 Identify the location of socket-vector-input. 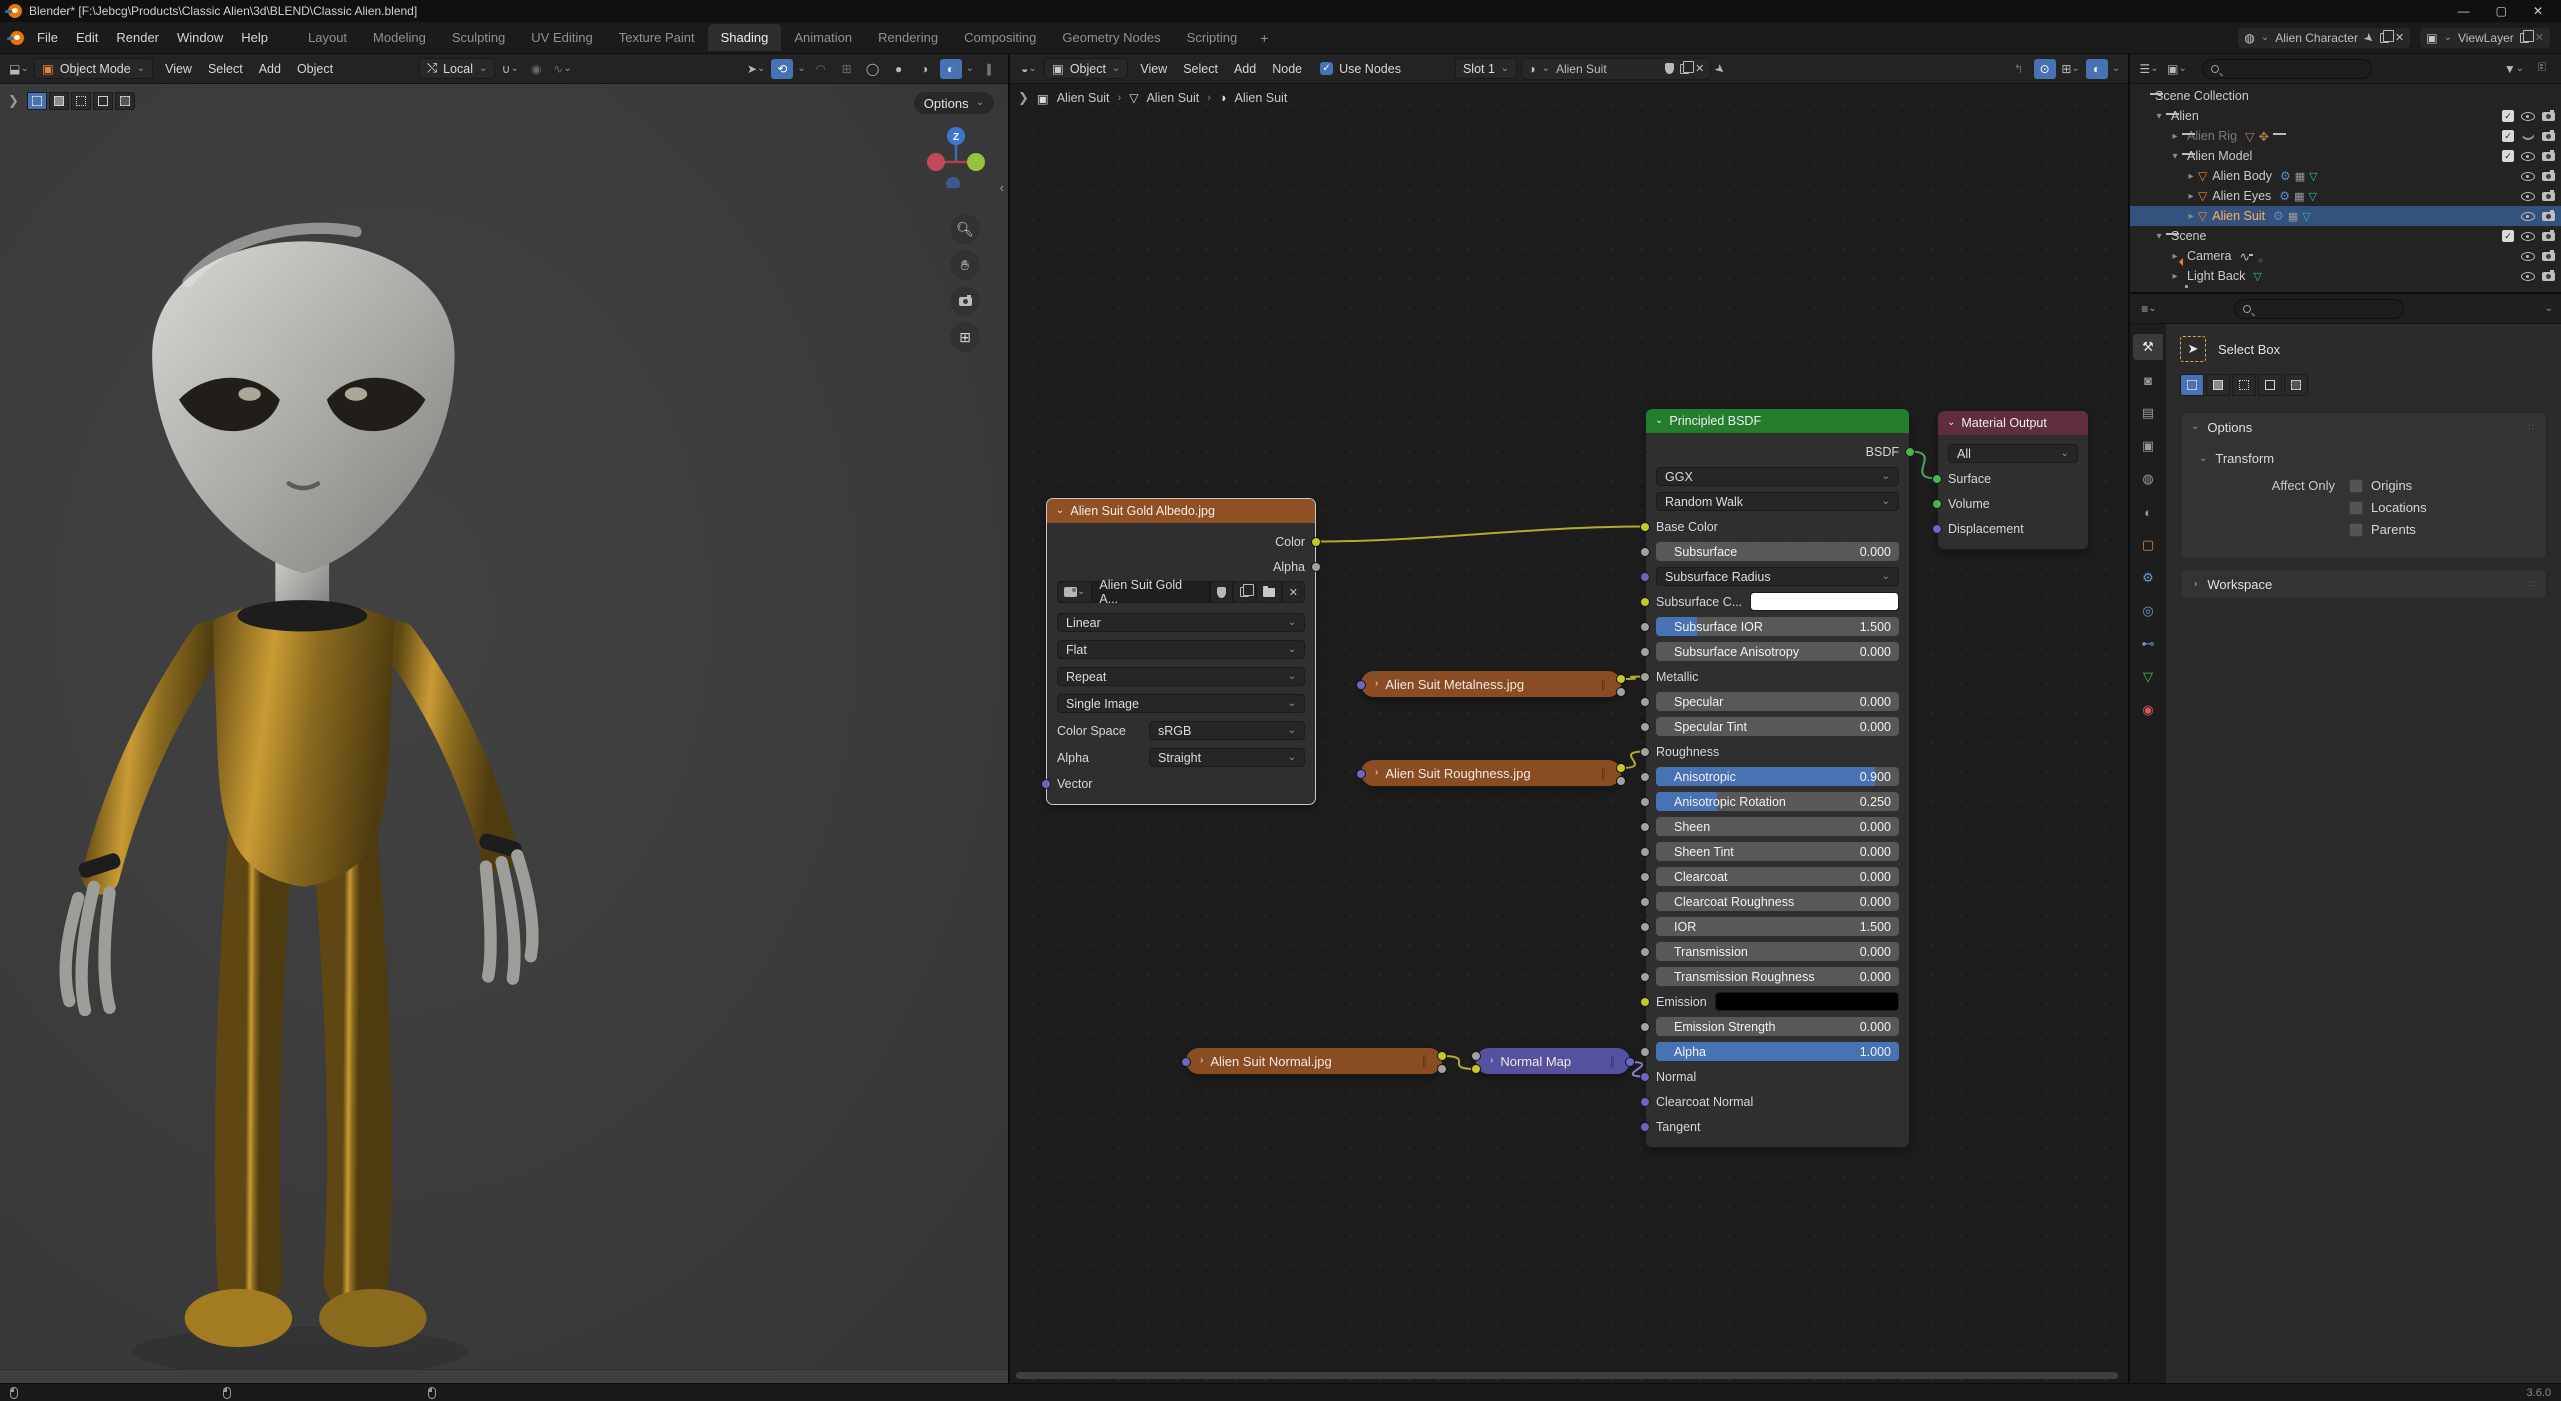
(1361, 774).